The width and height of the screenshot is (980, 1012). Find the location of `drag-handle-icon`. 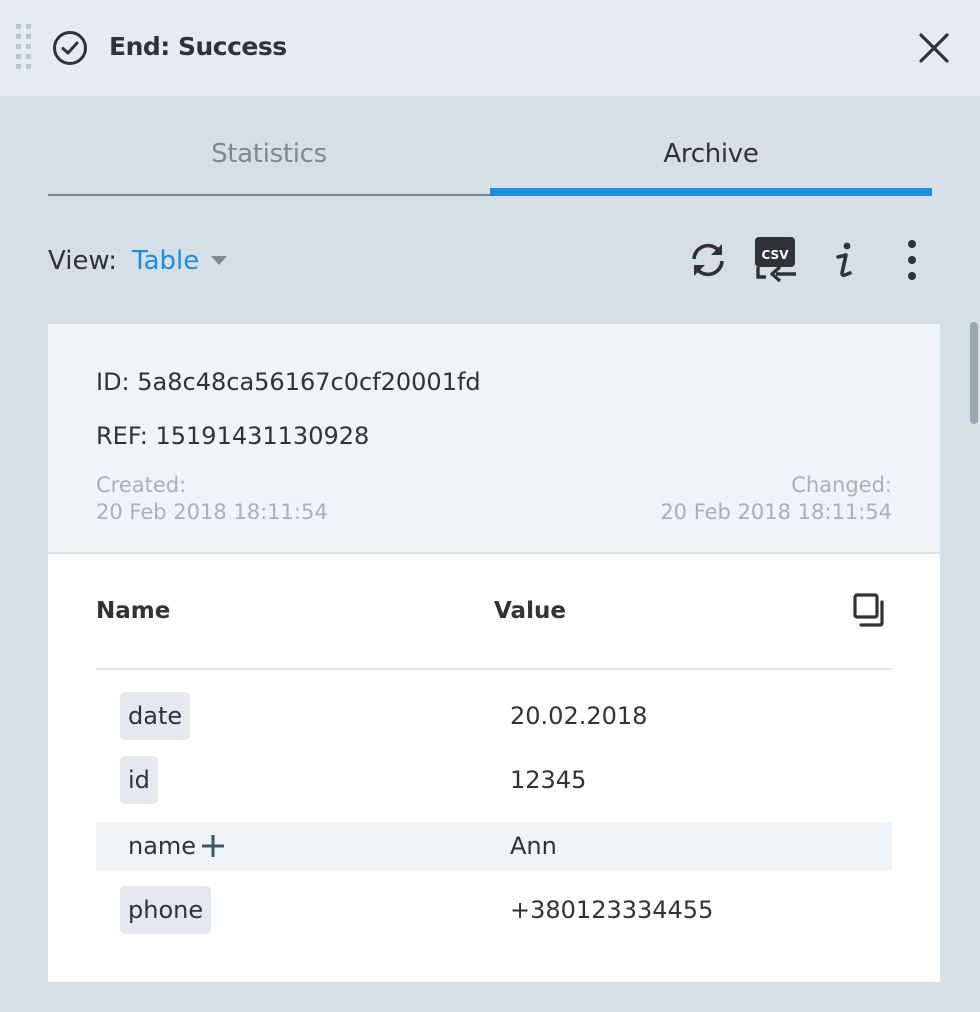

drag-handle-icon is located at coordinates (25, 47).